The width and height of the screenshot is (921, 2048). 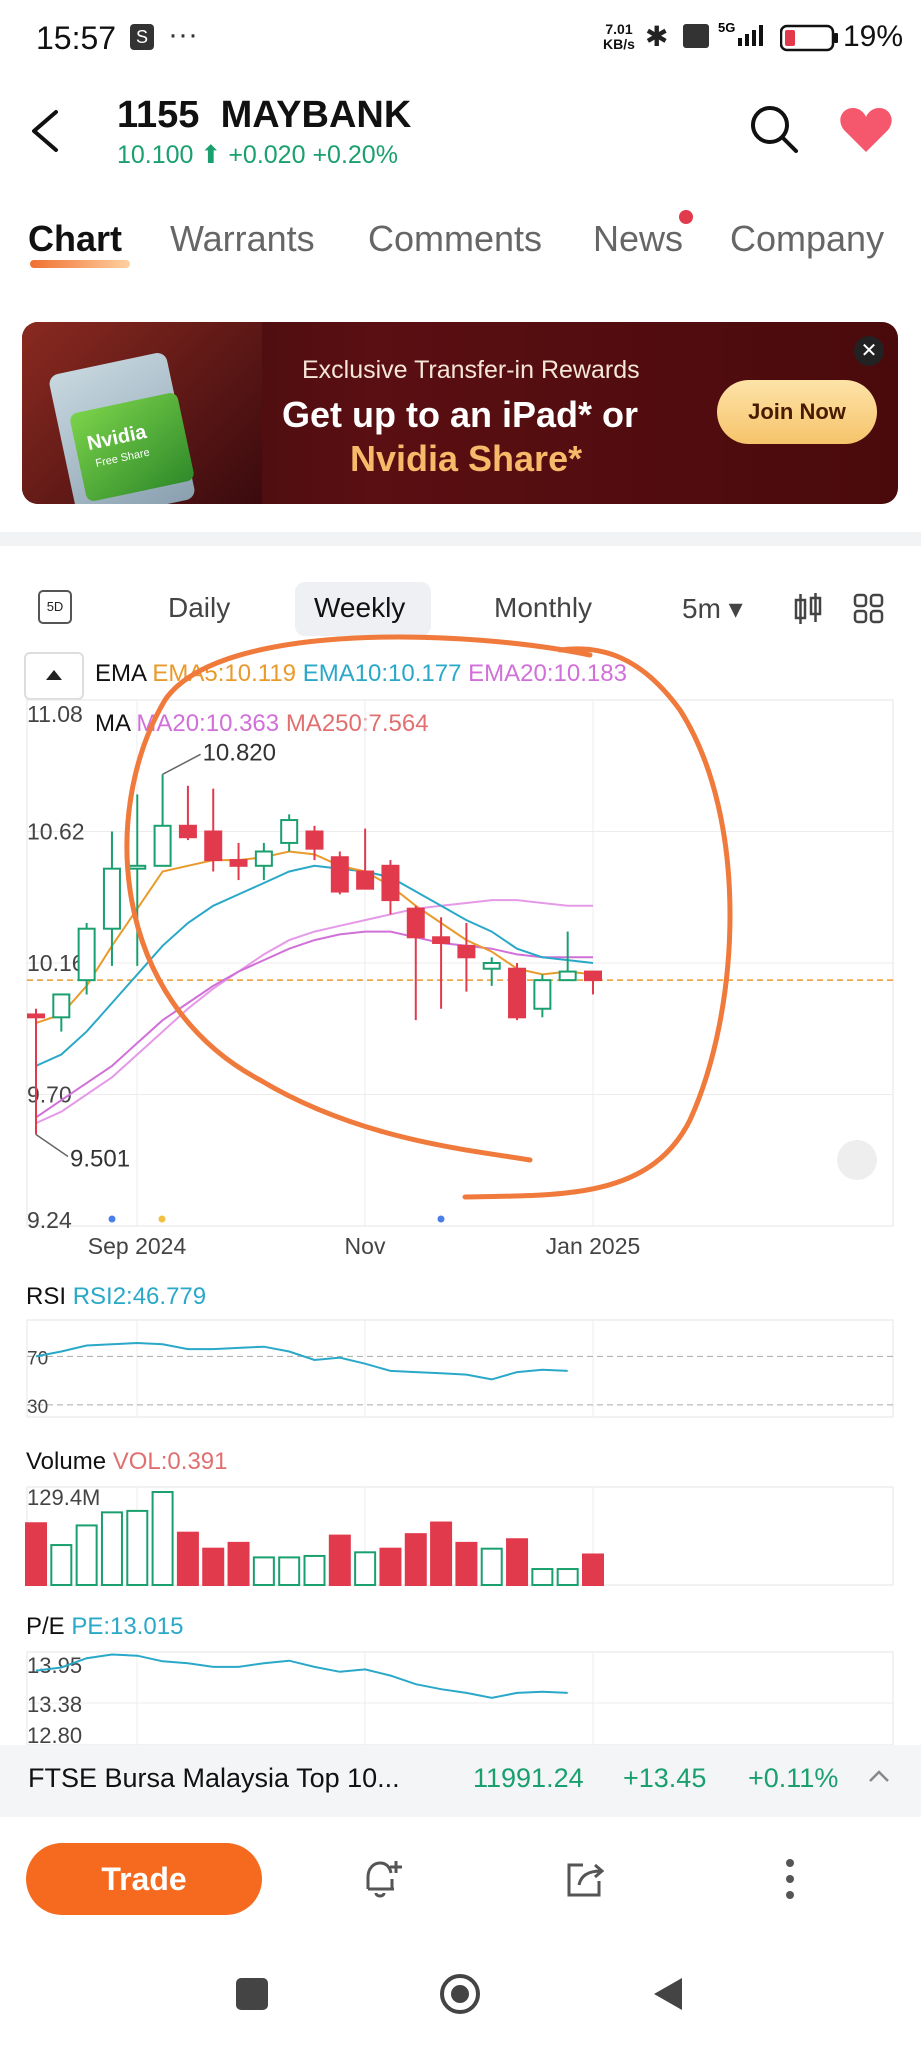 What do you see at coordinates (56, 963) in the screenshot?
I see `y-tick-label: 10.16` at bounding box center [56, 963].